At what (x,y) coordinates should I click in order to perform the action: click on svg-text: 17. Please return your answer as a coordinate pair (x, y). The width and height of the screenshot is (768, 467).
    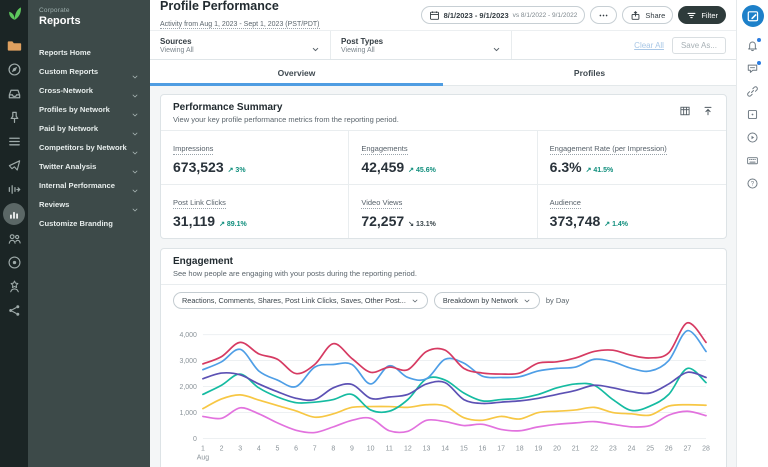
    Looking at the image, I should click on (501, 448).